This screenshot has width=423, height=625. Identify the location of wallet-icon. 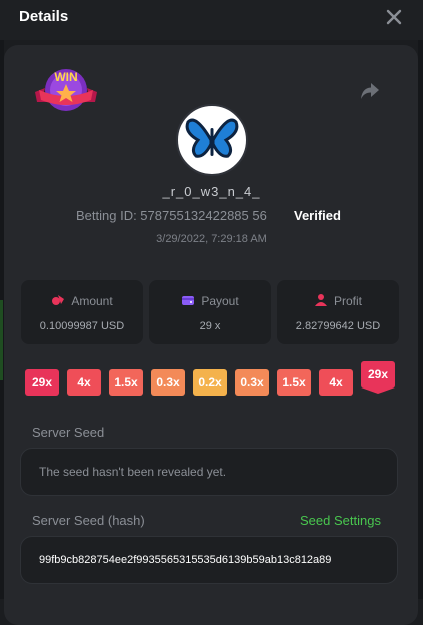
(188, 300).